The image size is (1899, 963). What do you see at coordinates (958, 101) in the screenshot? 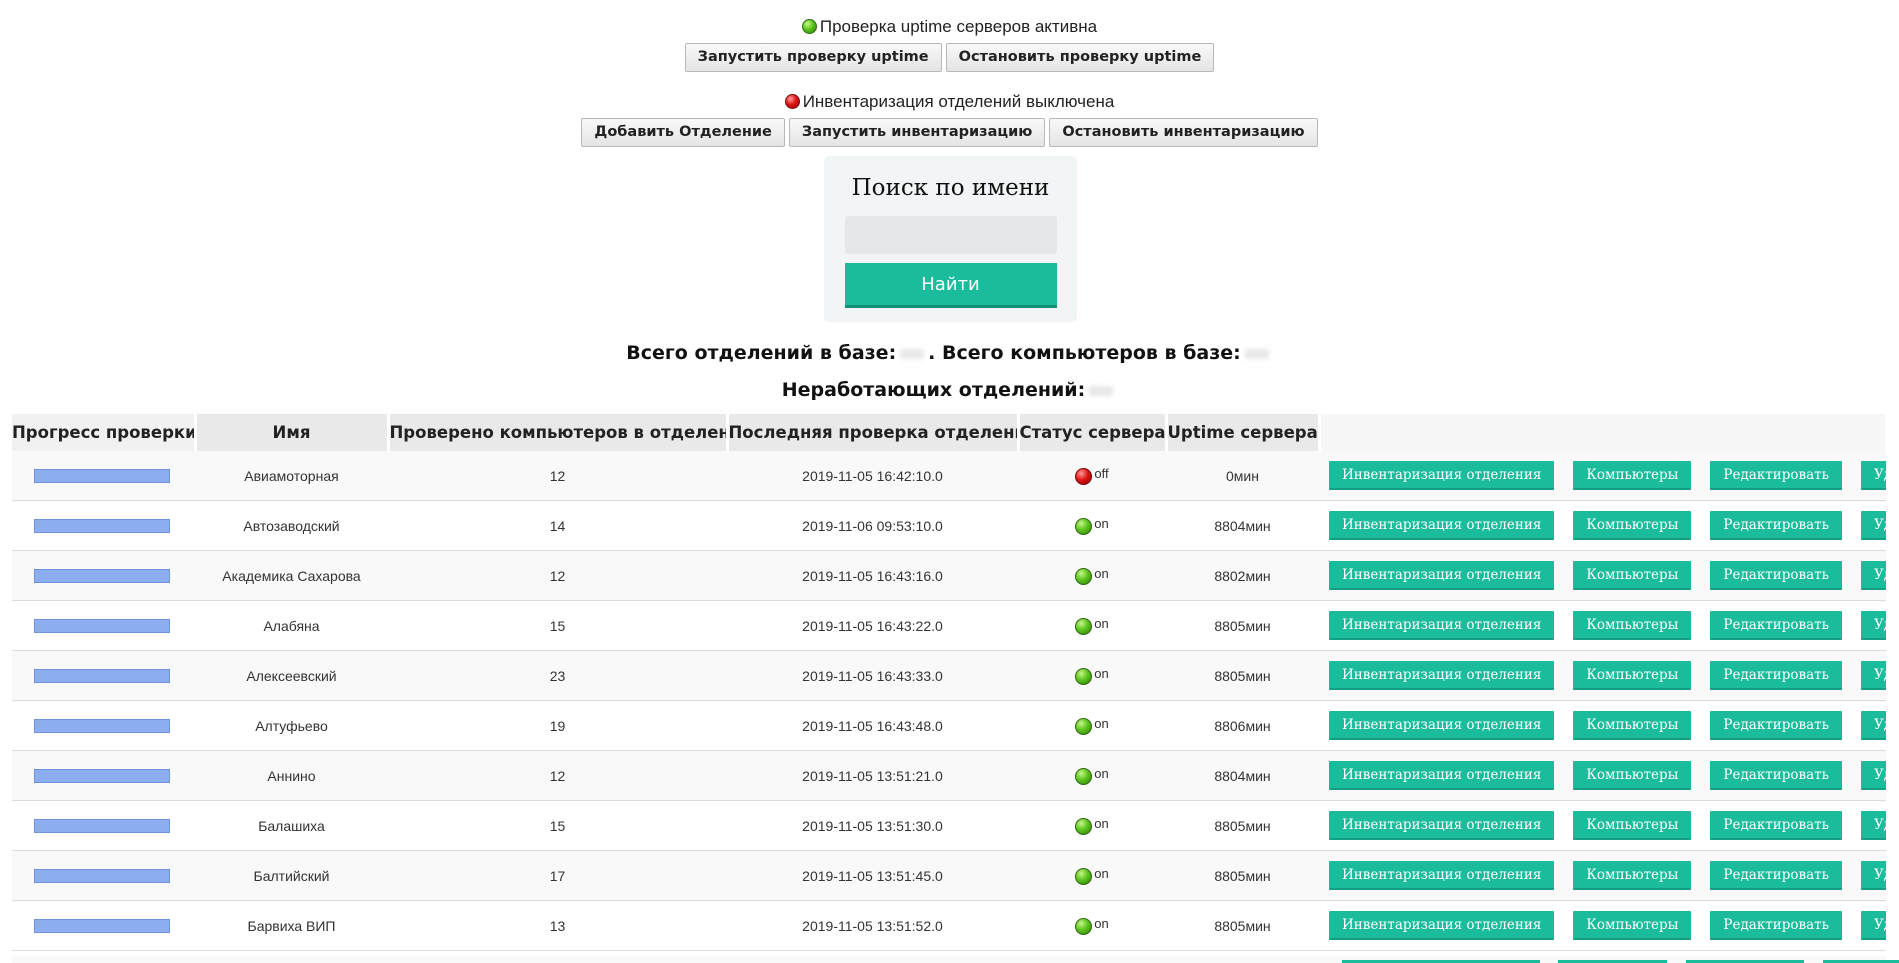
I see `inventory-status-text: Инвентаризация отделений выключена` at bounding box center [958, 101].